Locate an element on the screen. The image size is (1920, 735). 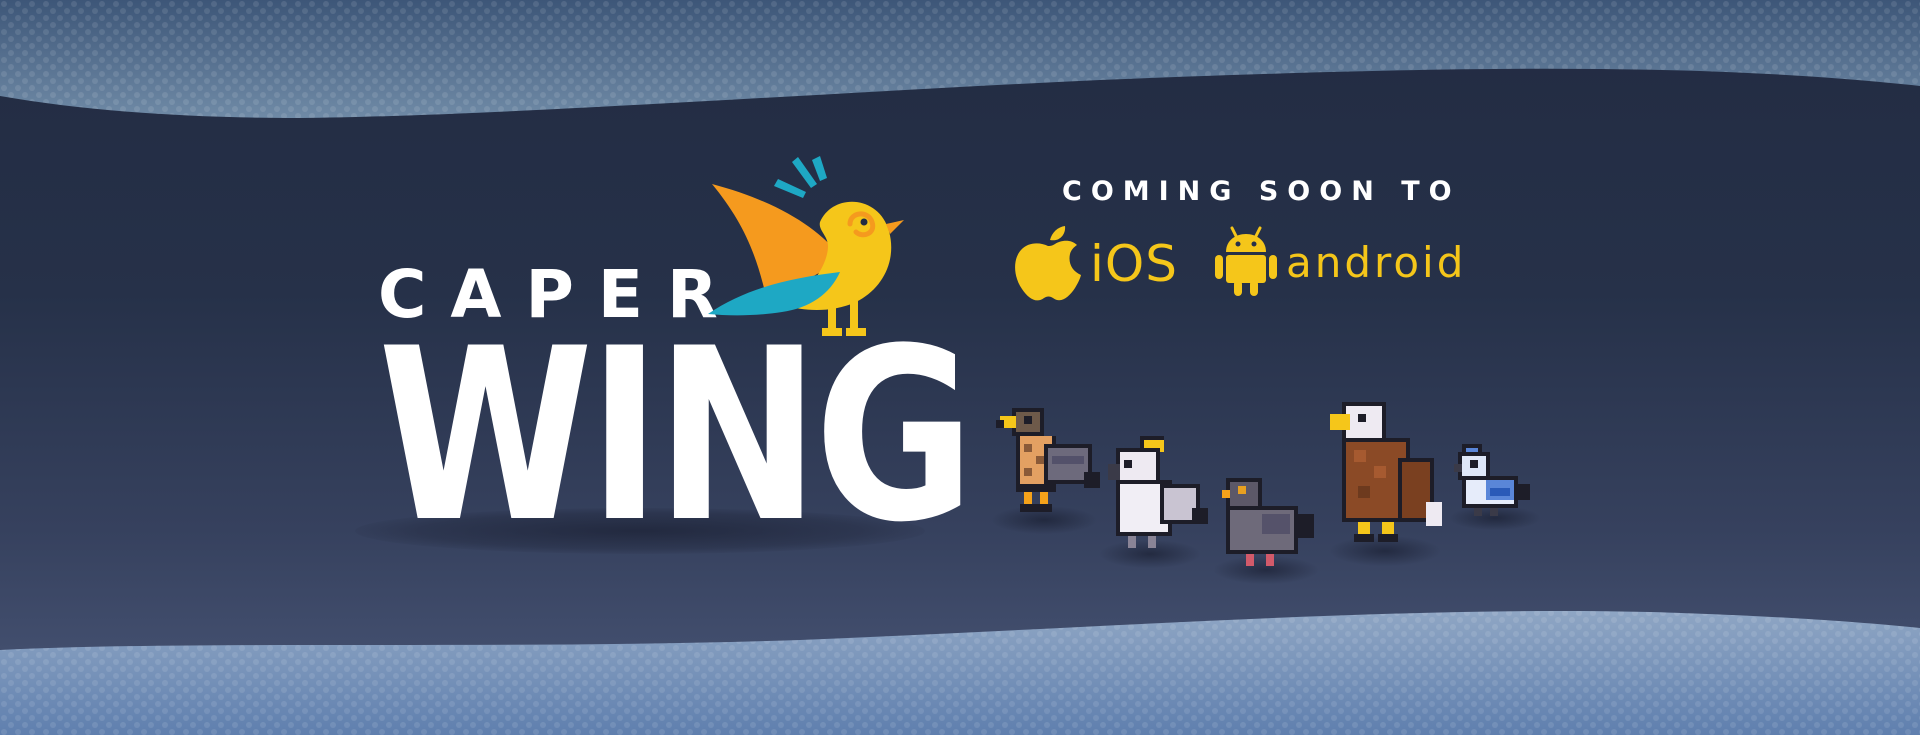
apple-icon is located at coordinates (1048, 263).